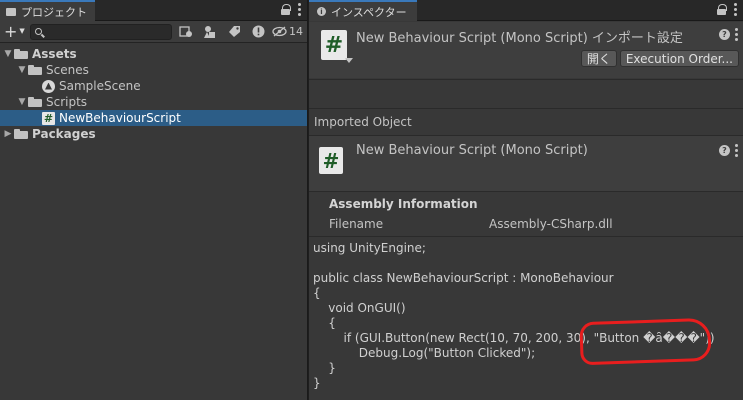 The image size is (743, 400). Describe the element at coordinates (472, 150) in the screenshot. I see `imported-object-title: New Behaviour Script (Mono Script)` at that location.